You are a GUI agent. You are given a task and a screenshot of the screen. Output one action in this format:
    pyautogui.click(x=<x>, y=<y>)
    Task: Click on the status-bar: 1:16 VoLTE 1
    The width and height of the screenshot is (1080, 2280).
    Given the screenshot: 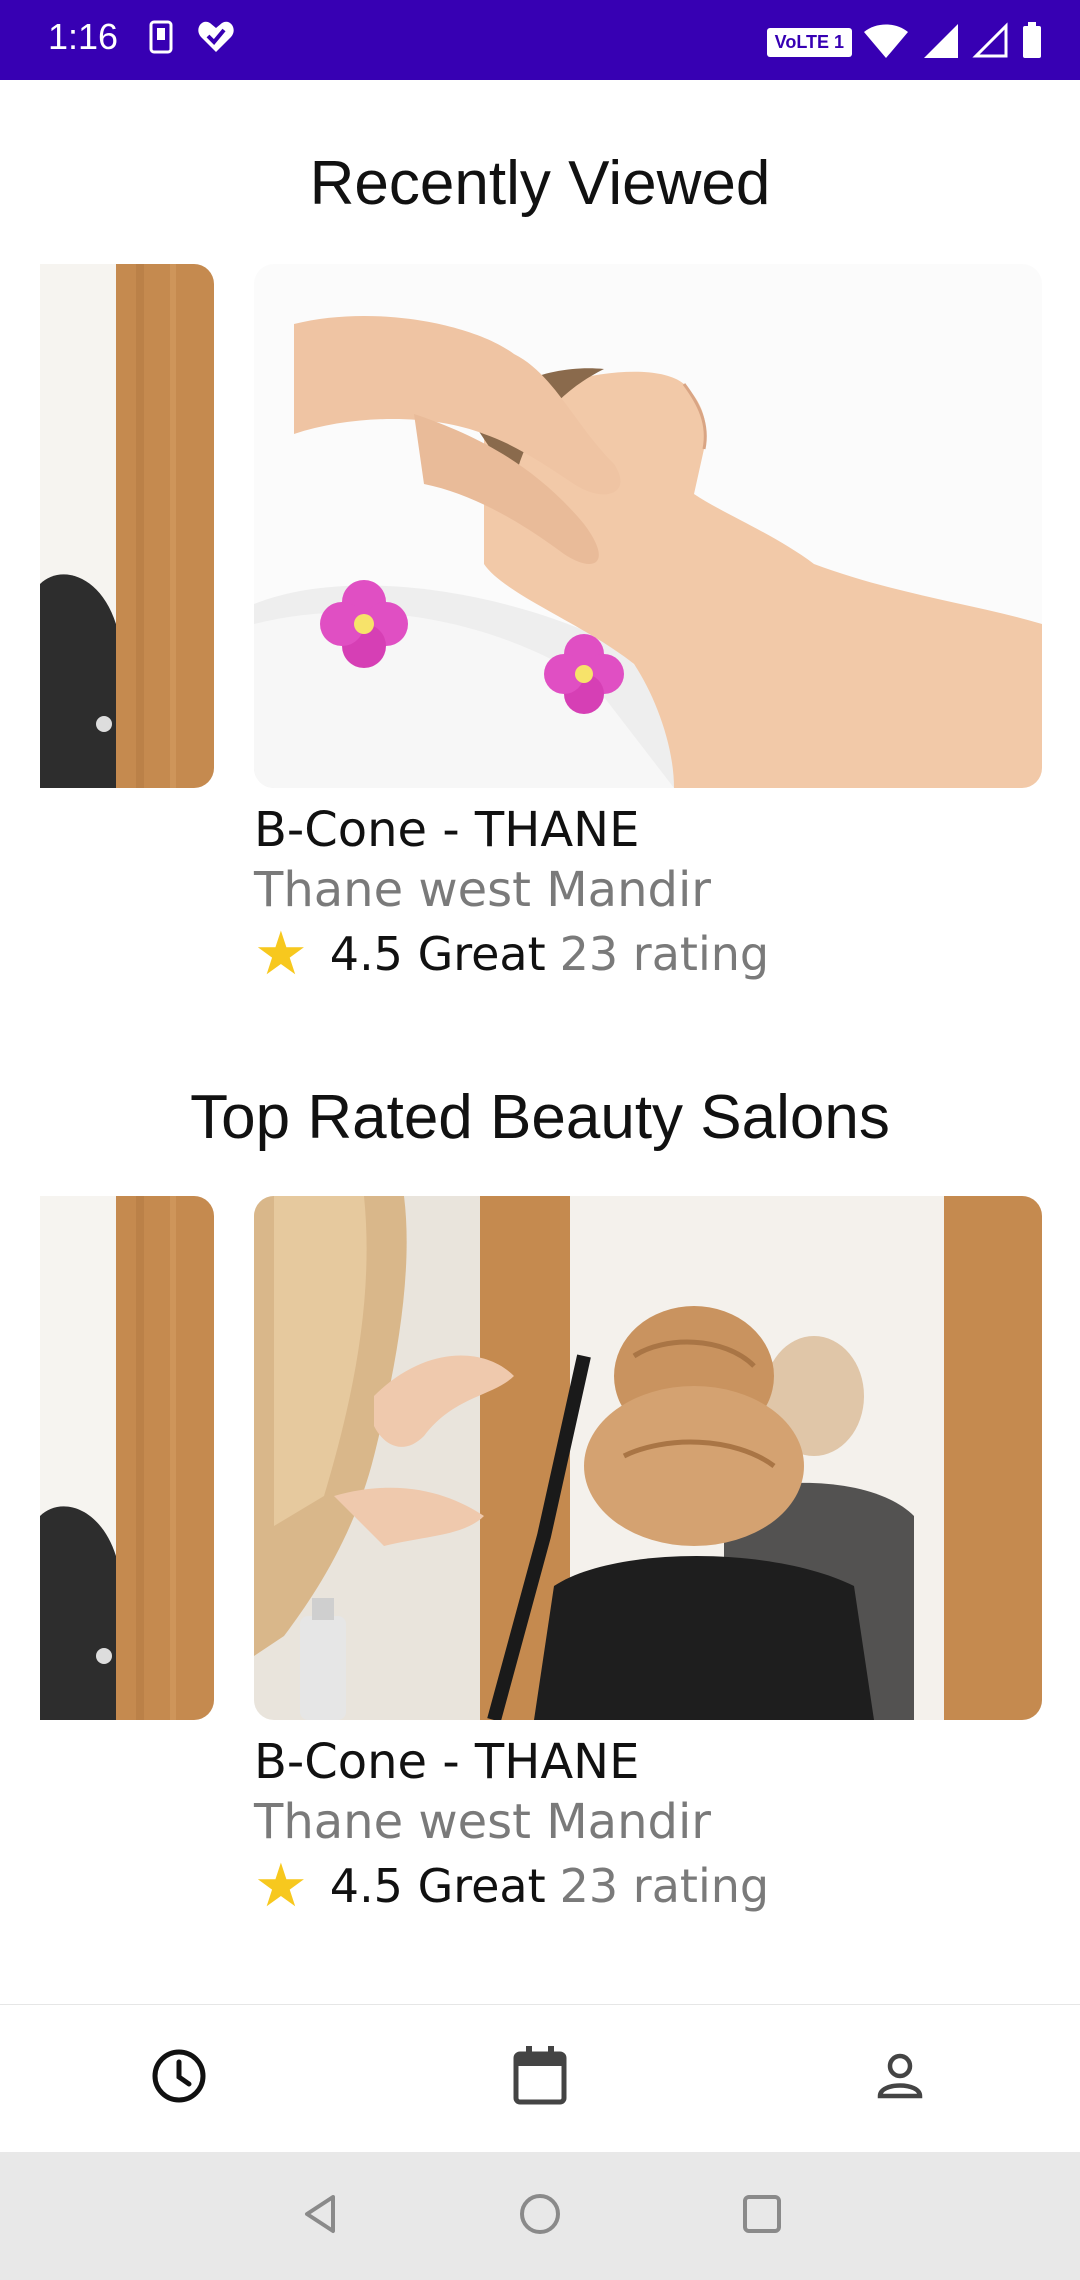 What is the action you would take?
    pyautogui.click(x=540, y=40)
    